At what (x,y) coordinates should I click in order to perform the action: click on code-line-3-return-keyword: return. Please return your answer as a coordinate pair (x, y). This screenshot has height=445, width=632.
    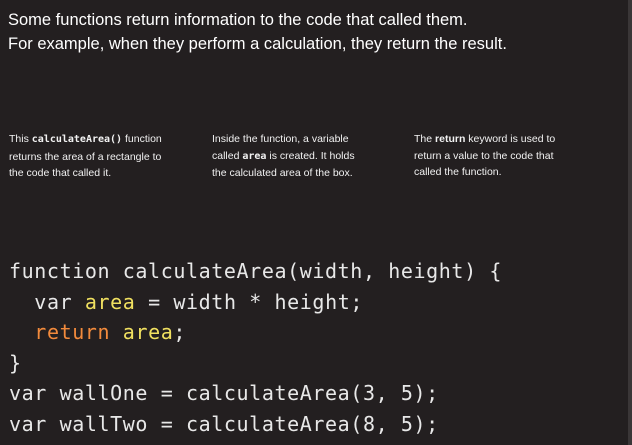
    Looking at the image, I should click on (78, 332).